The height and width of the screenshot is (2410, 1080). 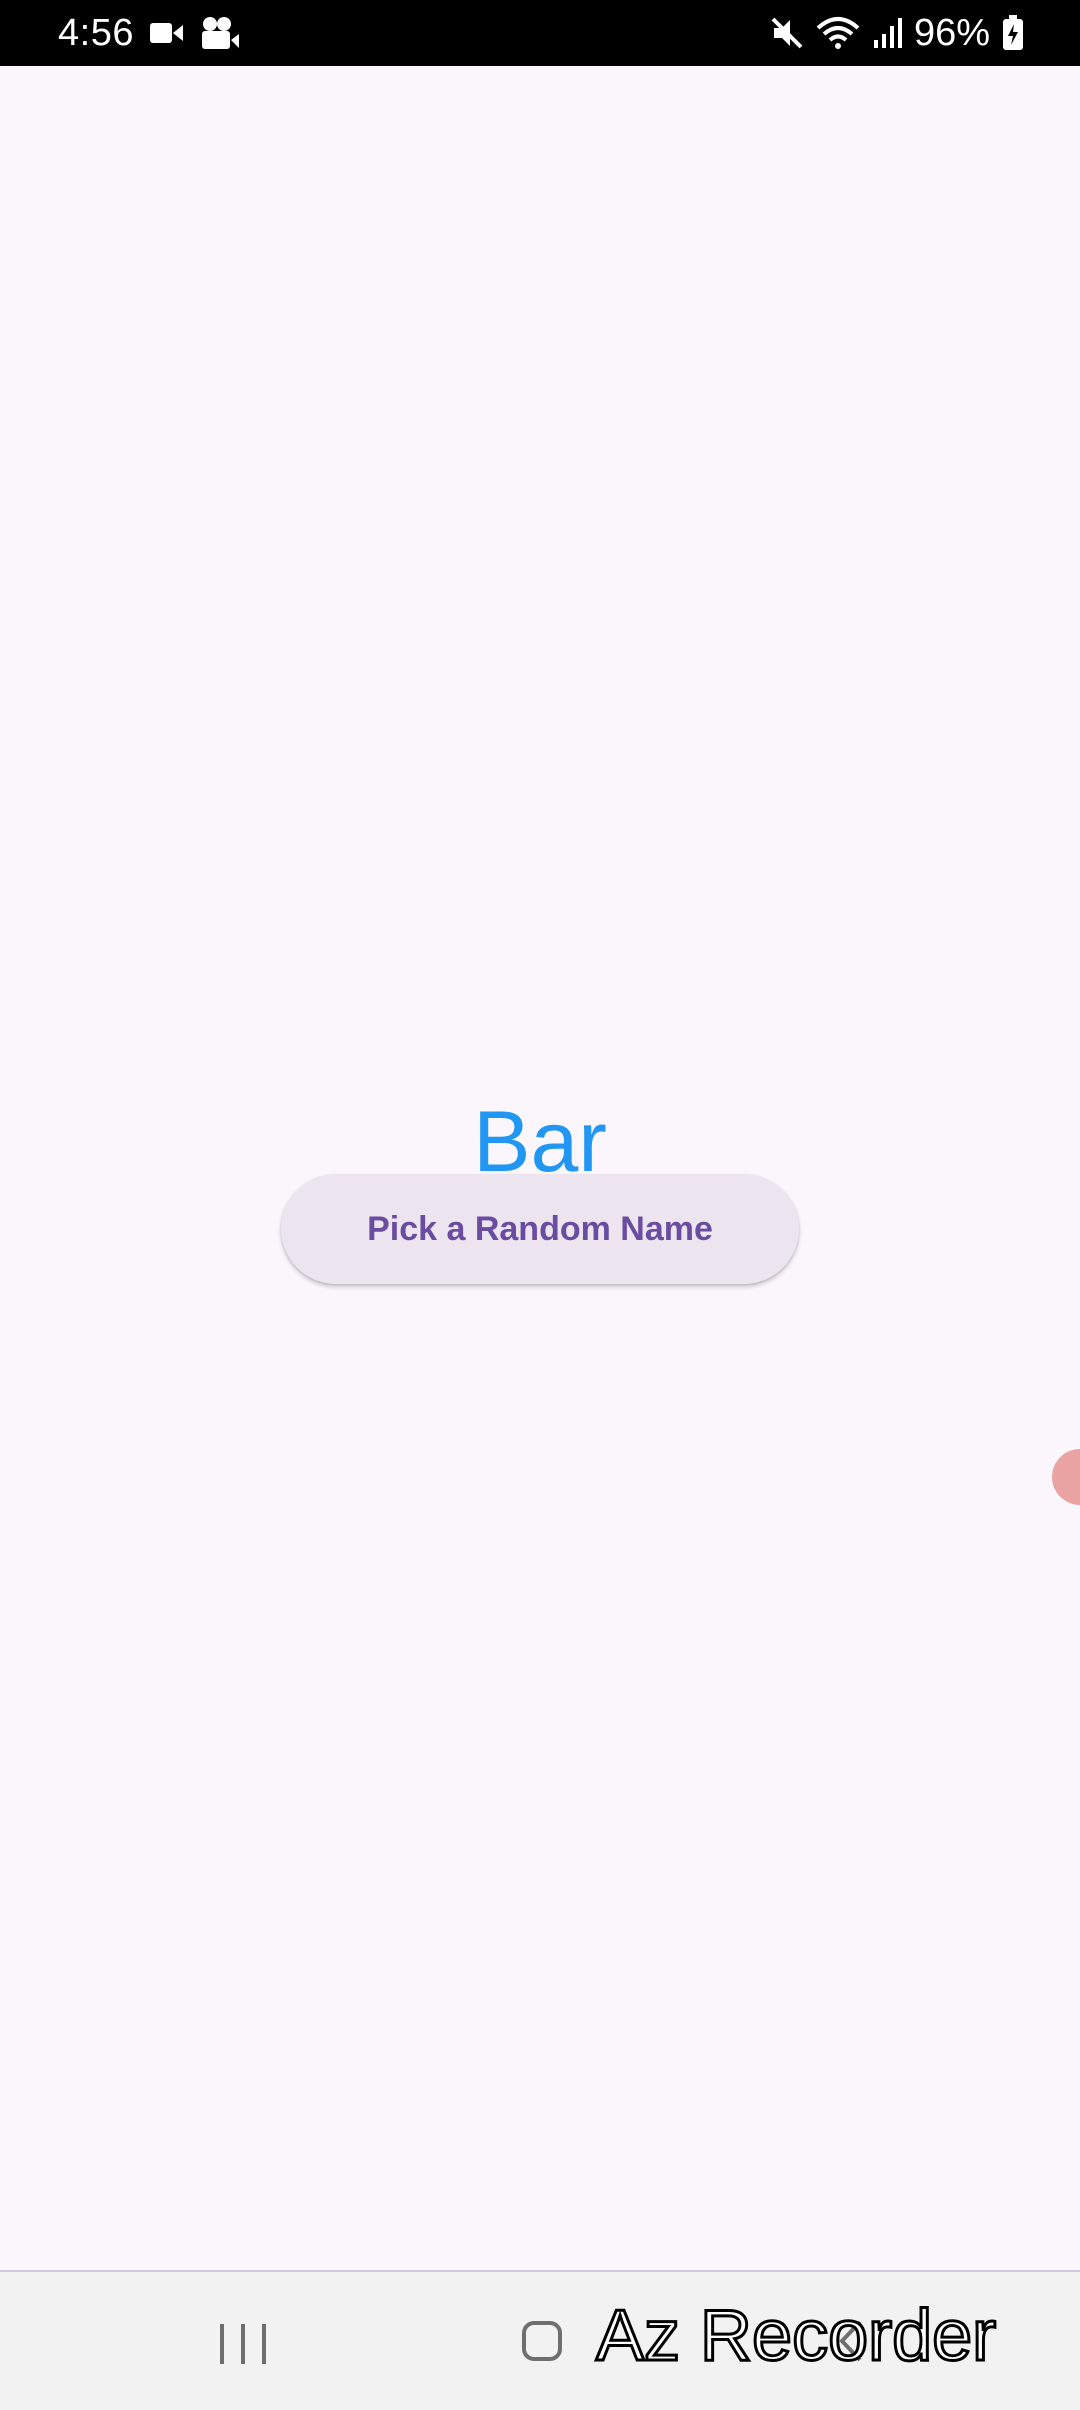 I want to click on pick-random-name-button: Pick a Random Name, so click(x=540, y=1229).